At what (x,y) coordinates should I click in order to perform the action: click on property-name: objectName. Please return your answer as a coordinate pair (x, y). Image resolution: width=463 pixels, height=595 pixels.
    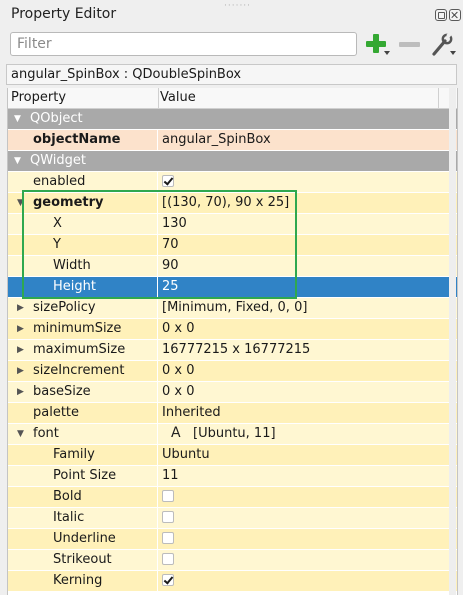
    Looking at the image, I should click on (77, 139).